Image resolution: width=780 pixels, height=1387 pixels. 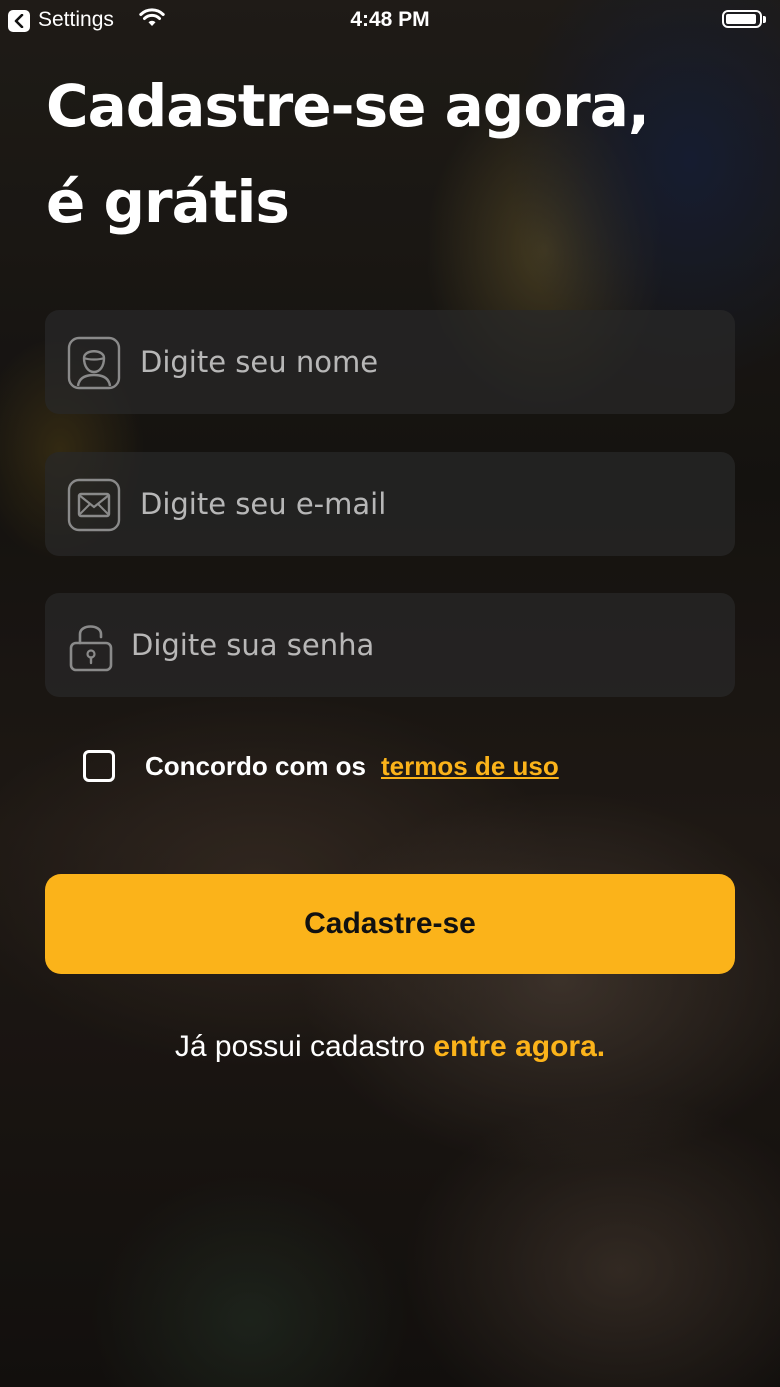 I want to click on battery-icon, so click(x=742, y=19).